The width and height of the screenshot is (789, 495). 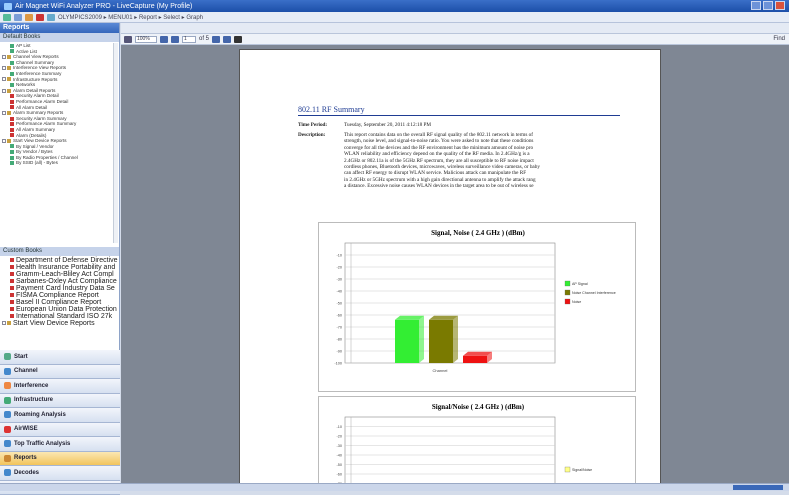 I want to click on custom-tree-label: European Union Data Protection, so click(x=66, y=309).